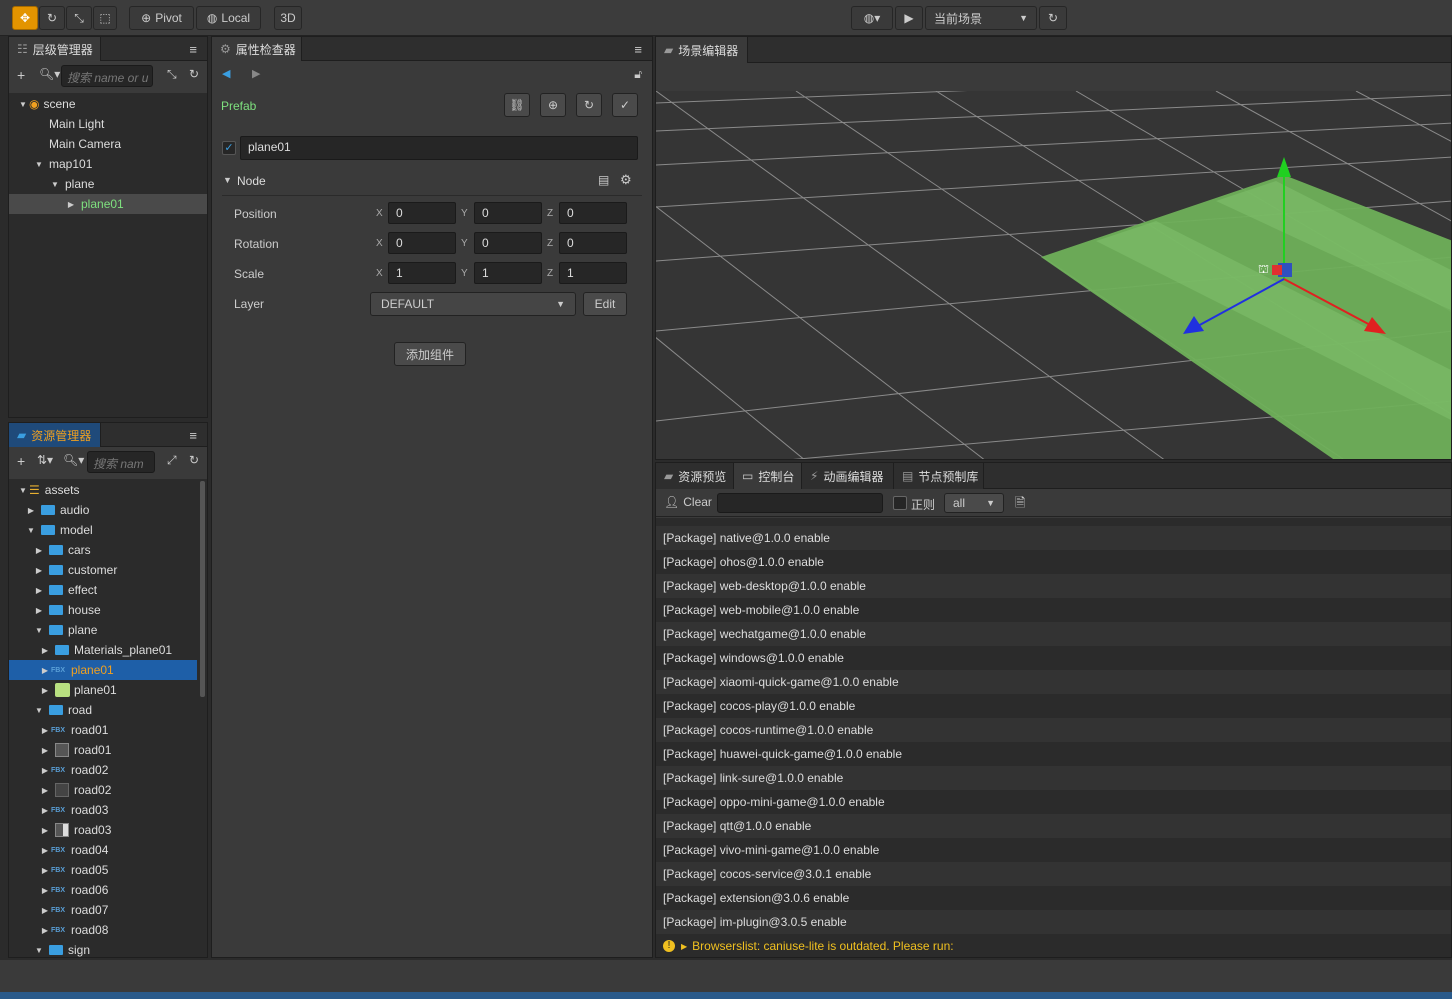 The width and height of the screenshot is (1452, 999). What do you see at coordinates (108, 910) in the screenshot?
I see `asset-item: ▶ FBX road07` at bounding box center [108, 910].